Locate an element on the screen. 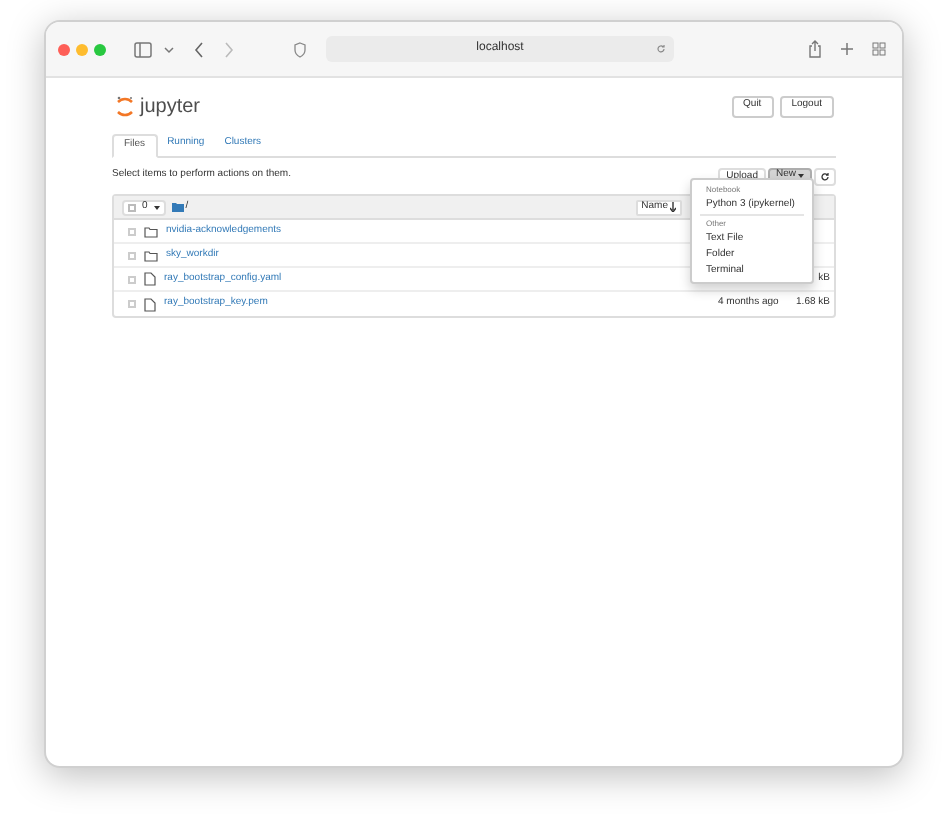 The image size is (948, 826). jupyter-logo: jupyter is located at coordinates (158, 106).